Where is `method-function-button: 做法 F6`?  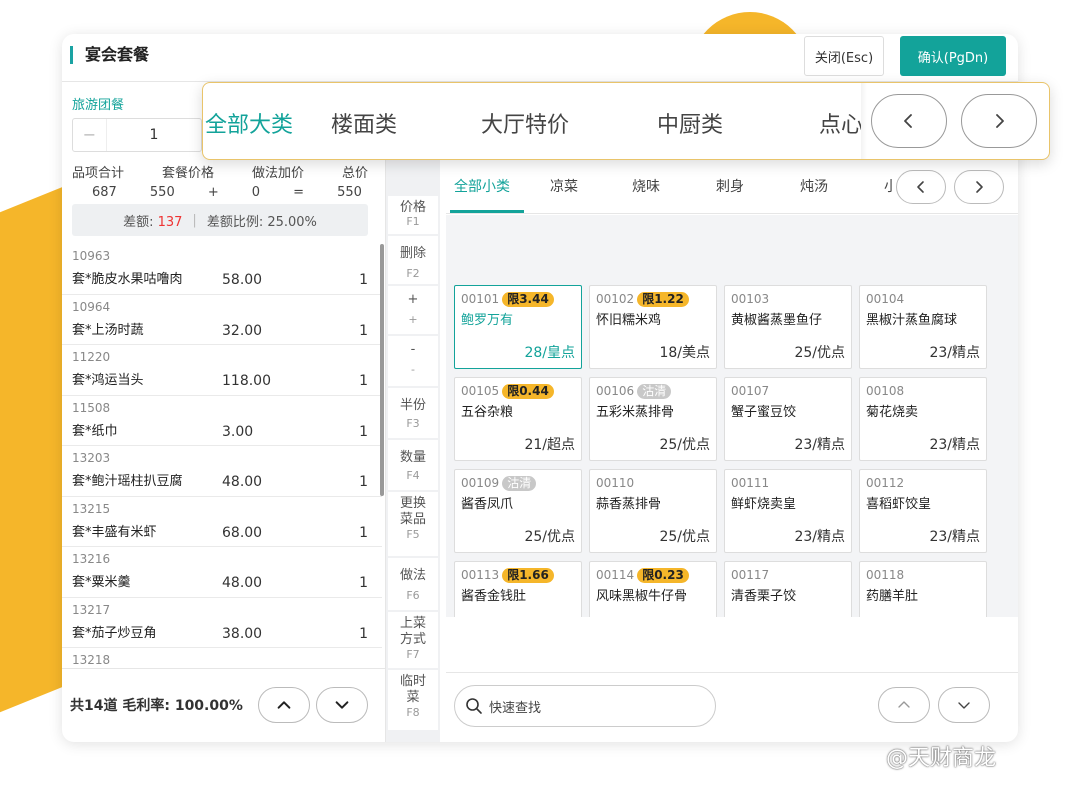
method-function-button: 做法 F6 is located at coordinates (413, 584).